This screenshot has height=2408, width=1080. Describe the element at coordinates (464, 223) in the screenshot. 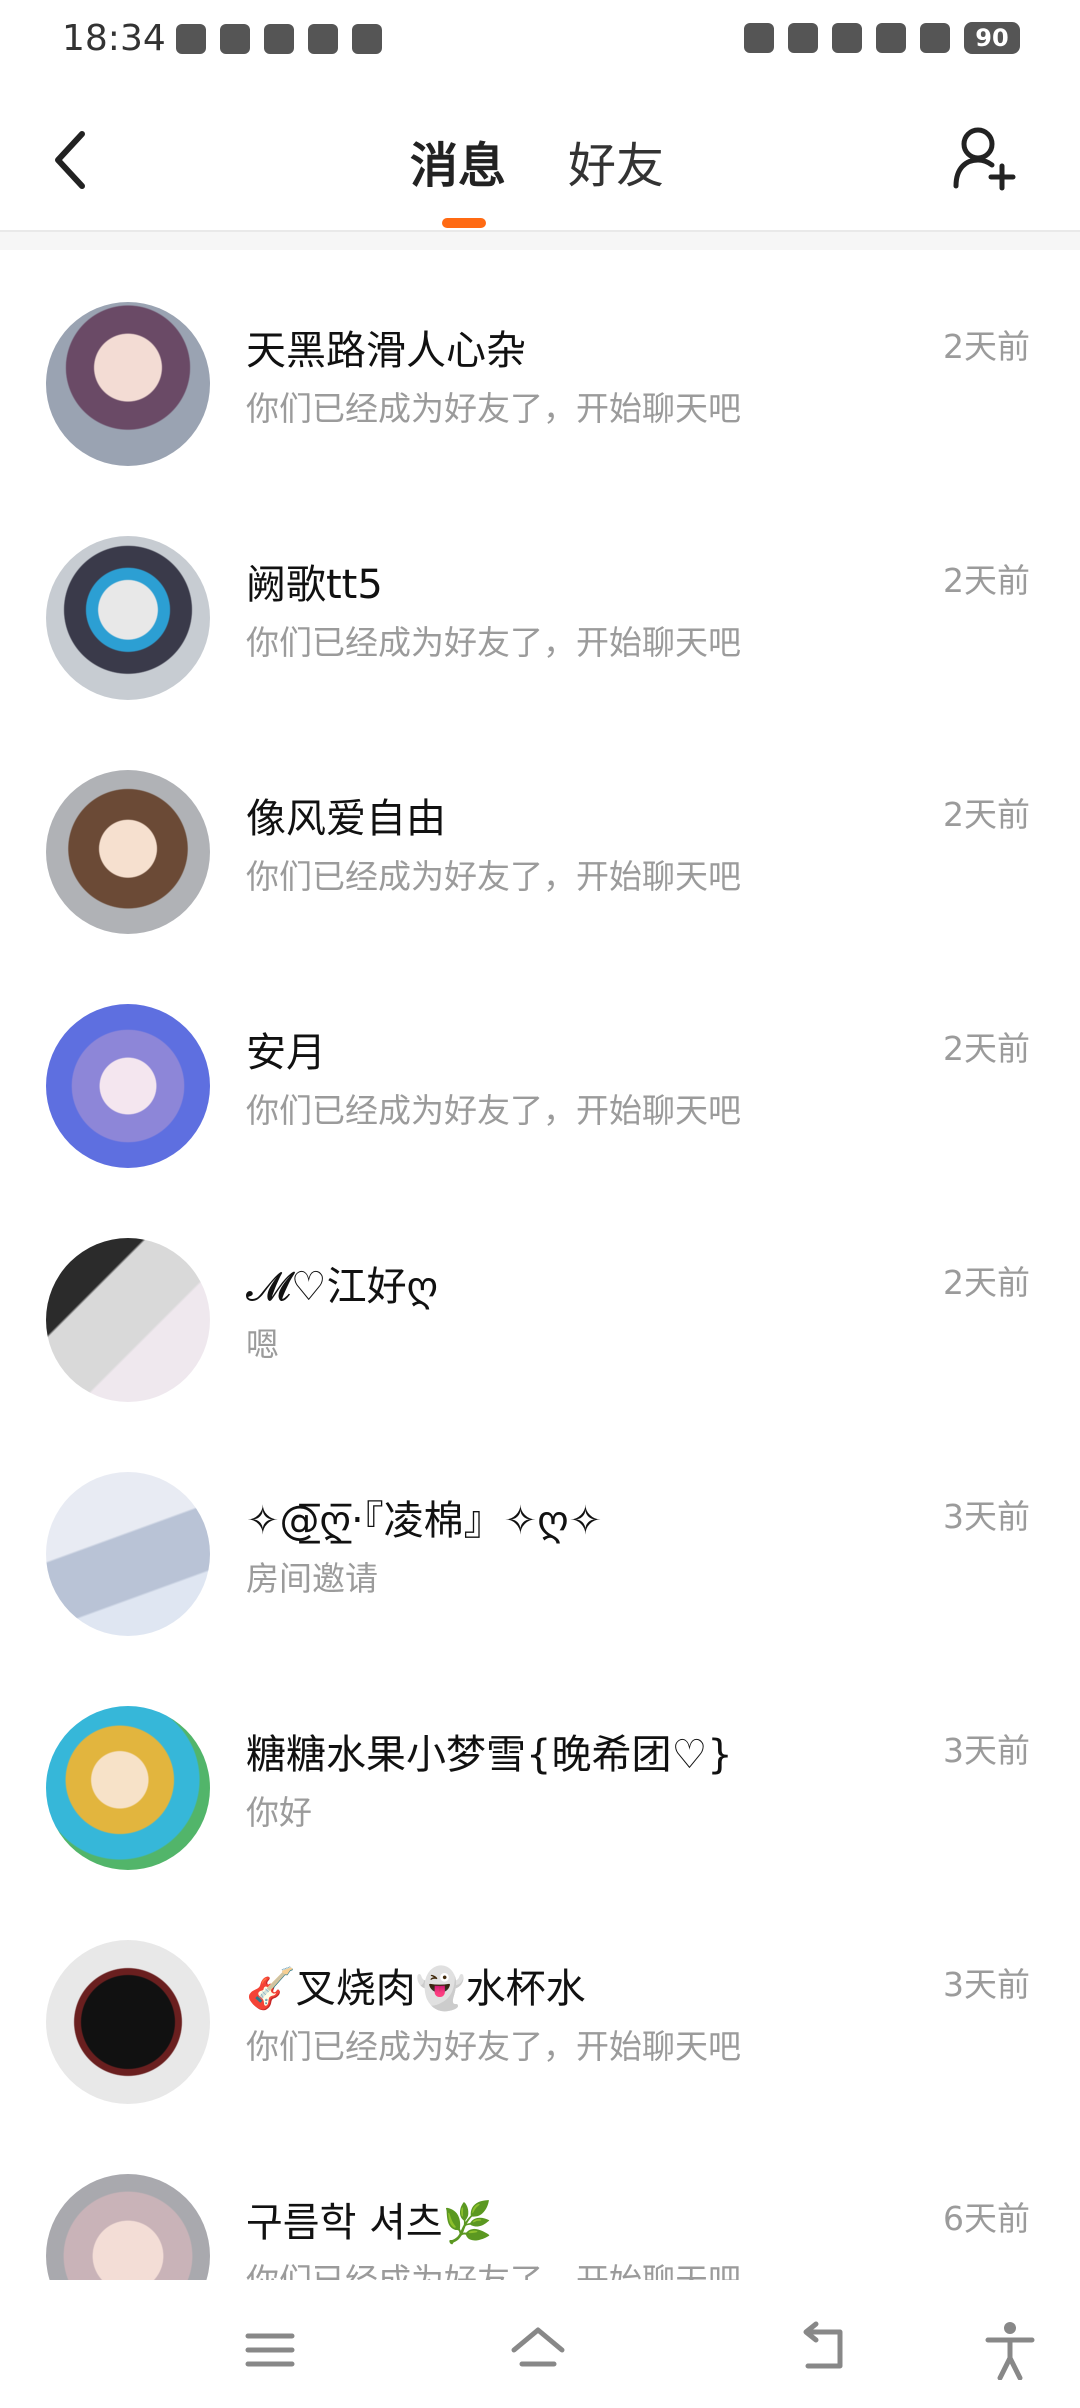

I see `tab-active-indicator` at that location.